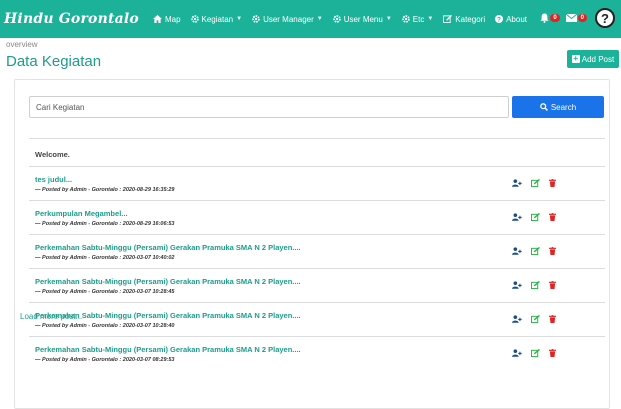  What do you see at coordinates (317, 152) in the screenshot?
I see `welcome-row: Welcome.` at bounding box center [317, 152].